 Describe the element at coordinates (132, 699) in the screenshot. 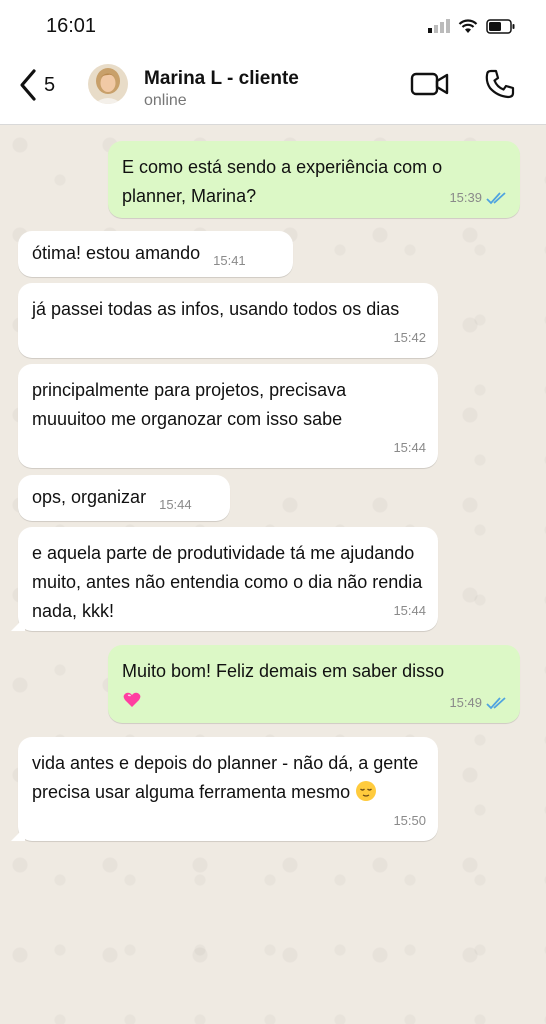

I see `sparkling-heart-icon` at that location.